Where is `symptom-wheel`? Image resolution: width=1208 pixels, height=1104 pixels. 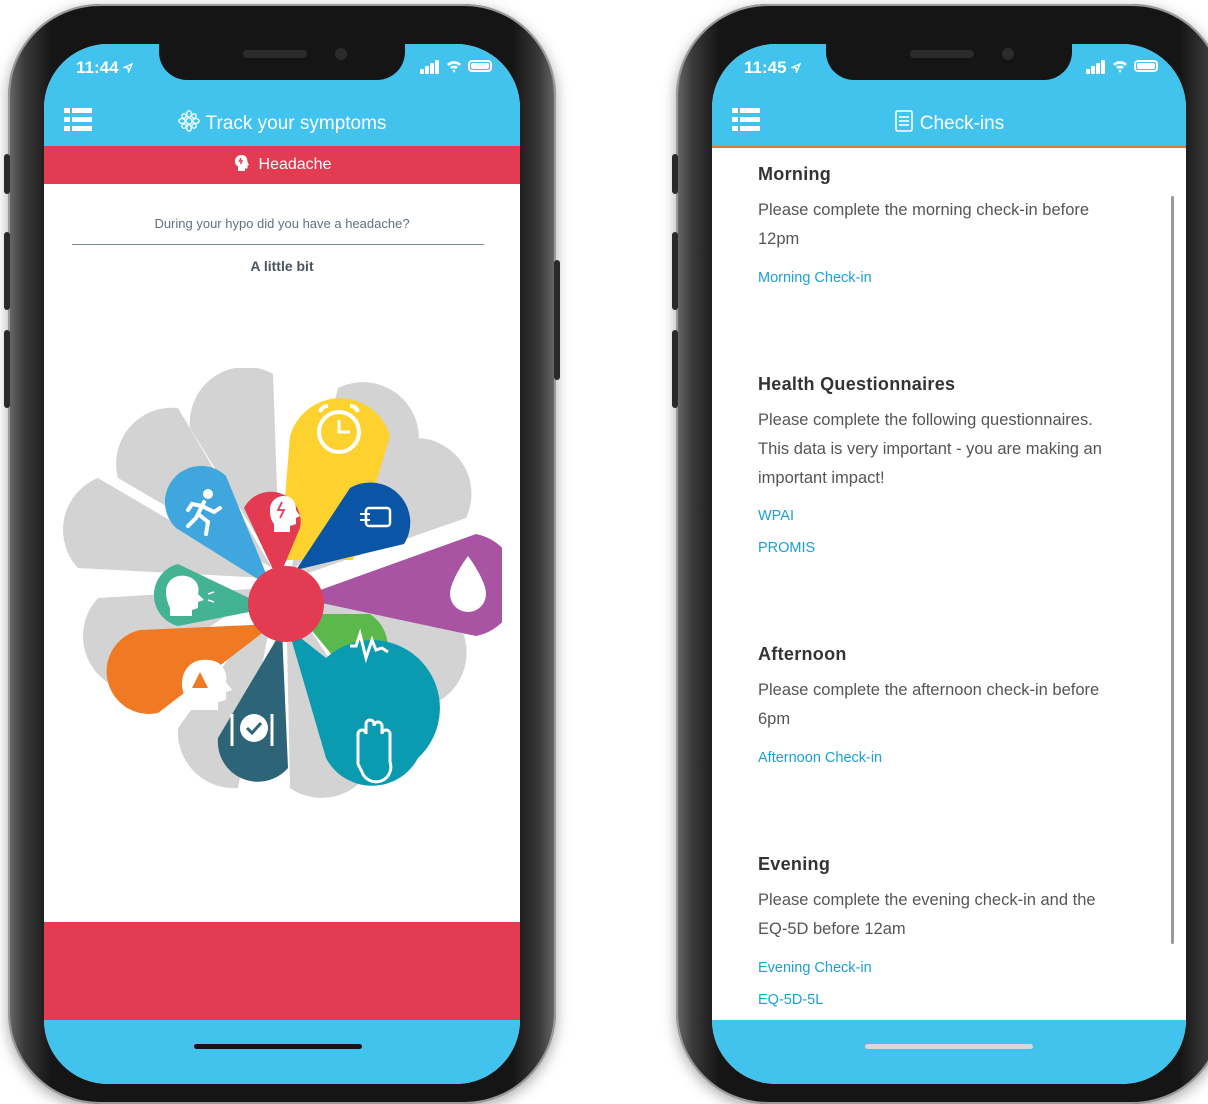 symptom-wheel is located at coordinates (280, 583).